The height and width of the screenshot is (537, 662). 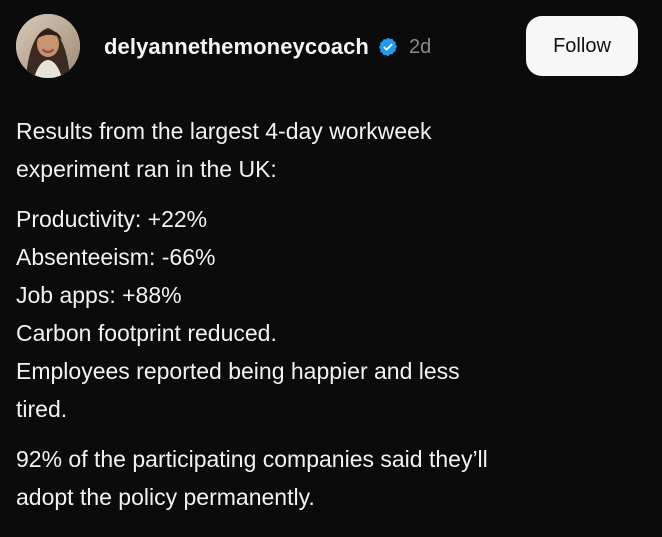 I want to click on avatar-image, so click(x=48, y=46).